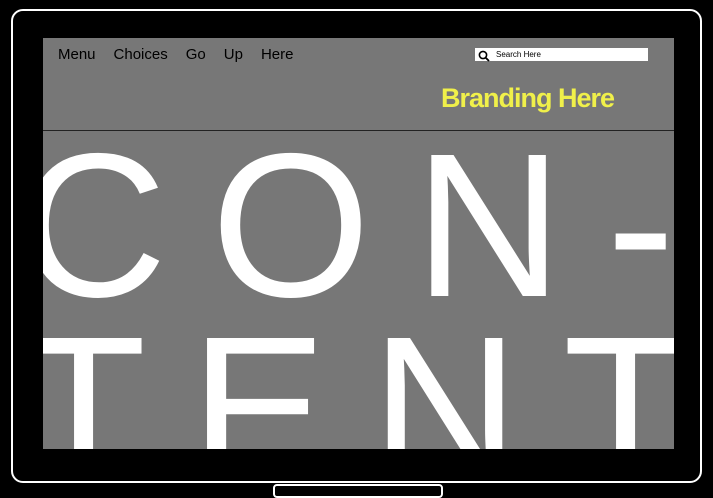 The height and width of the screenshot is (498, 713). Describe the element at coordinates (566, 54) in the screenshot. I see `search-input` at that location.